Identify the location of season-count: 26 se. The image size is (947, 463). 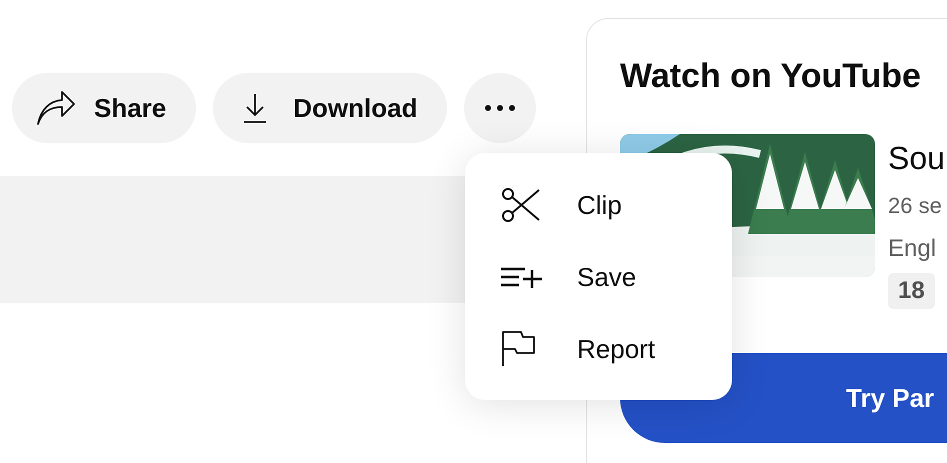
(915, 206).